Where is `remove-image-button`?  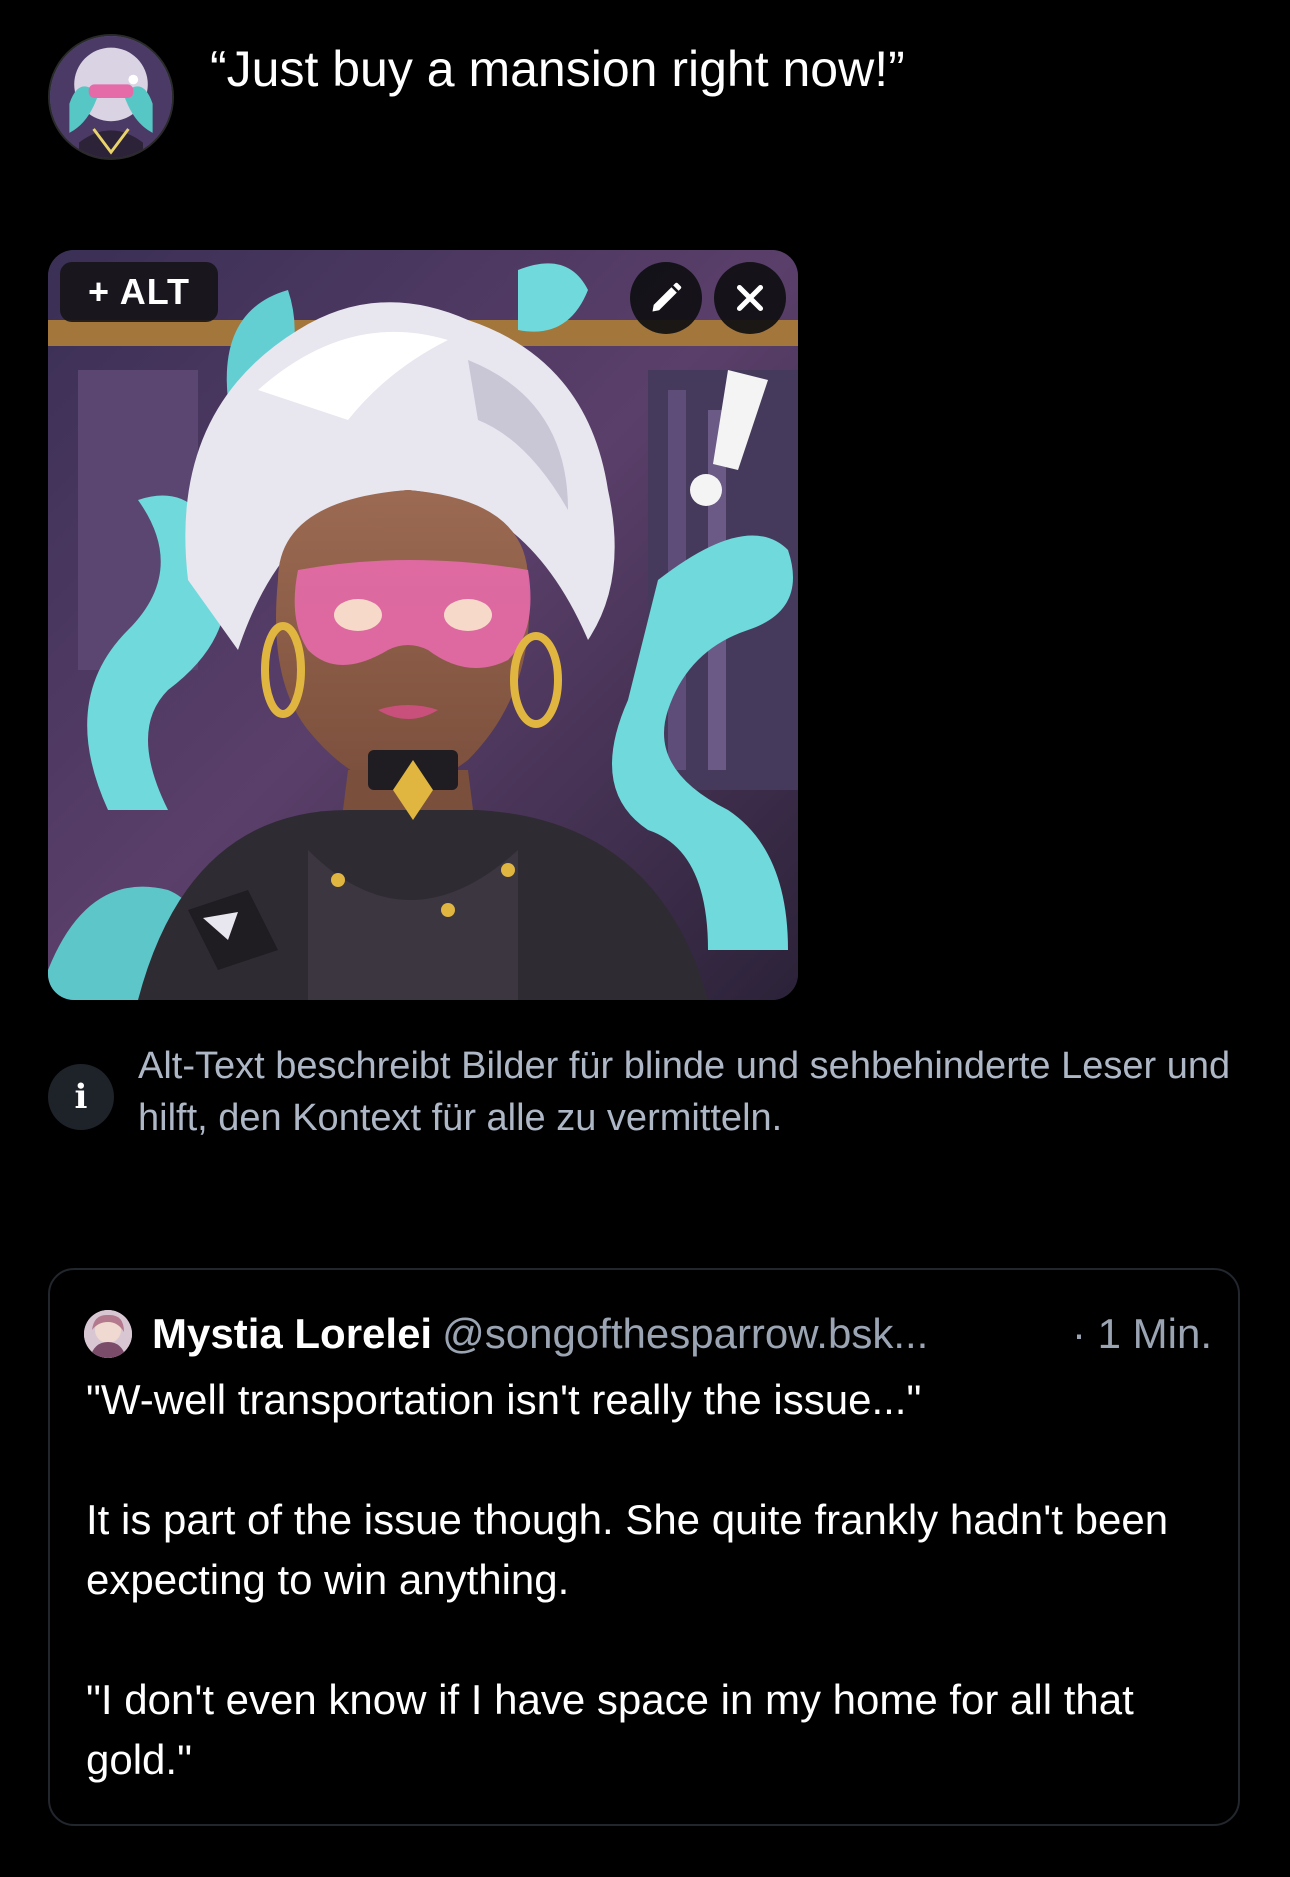
remove-image-button is located at coordinates (750, 298).